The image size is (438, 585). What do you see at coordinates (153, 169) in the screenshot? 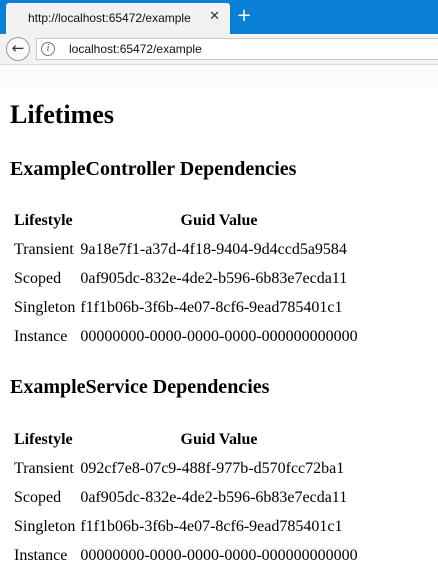
I see `section-heading-controller: ExampleController Dependencies` at bounding box center [153, 169].